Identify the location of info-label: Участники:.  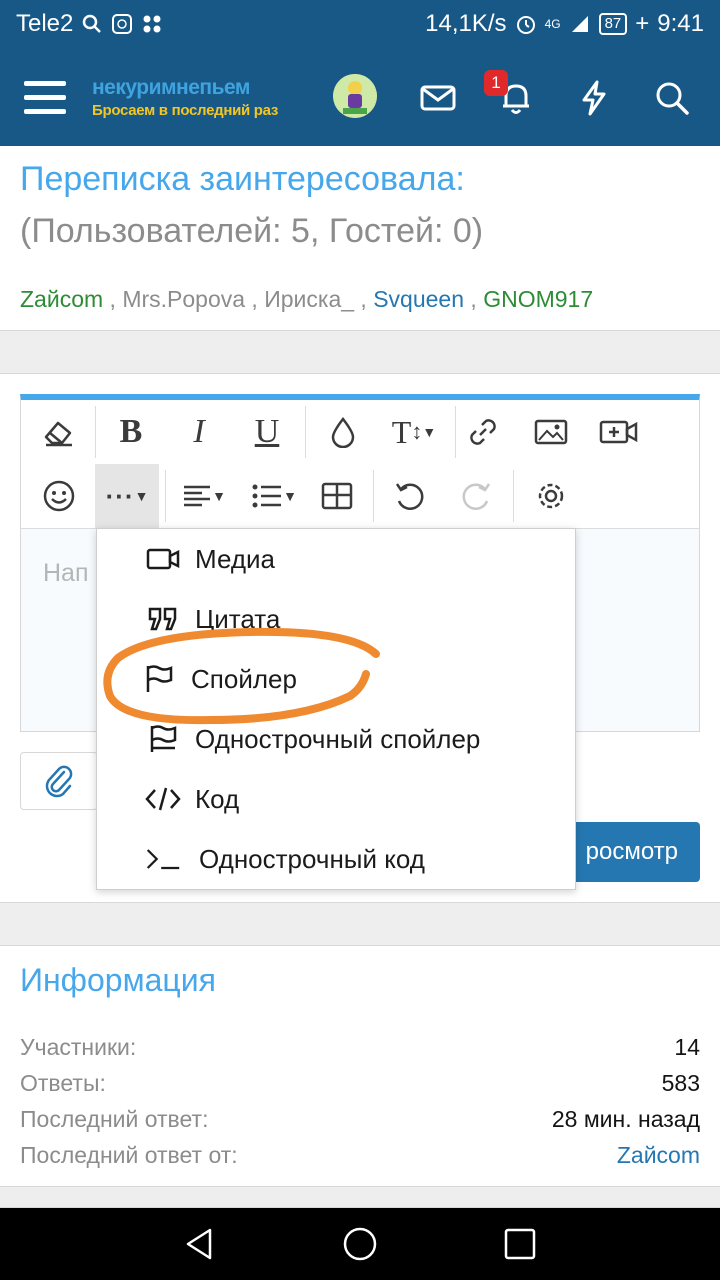
(78, 1047).